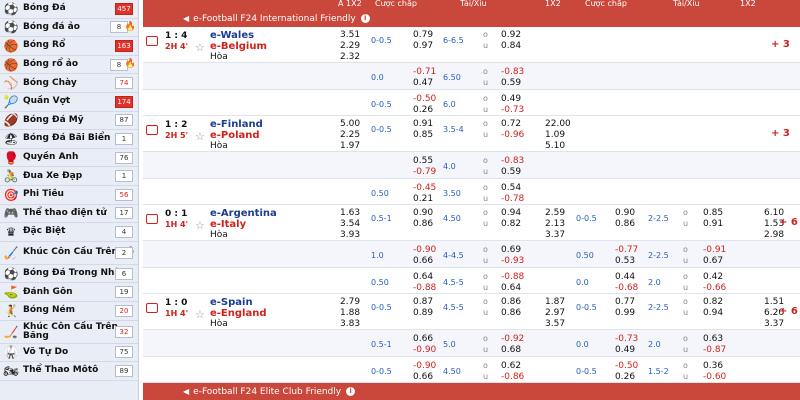  I want to click on odds-1x2-h1b: 3.37, so click(774, 324).